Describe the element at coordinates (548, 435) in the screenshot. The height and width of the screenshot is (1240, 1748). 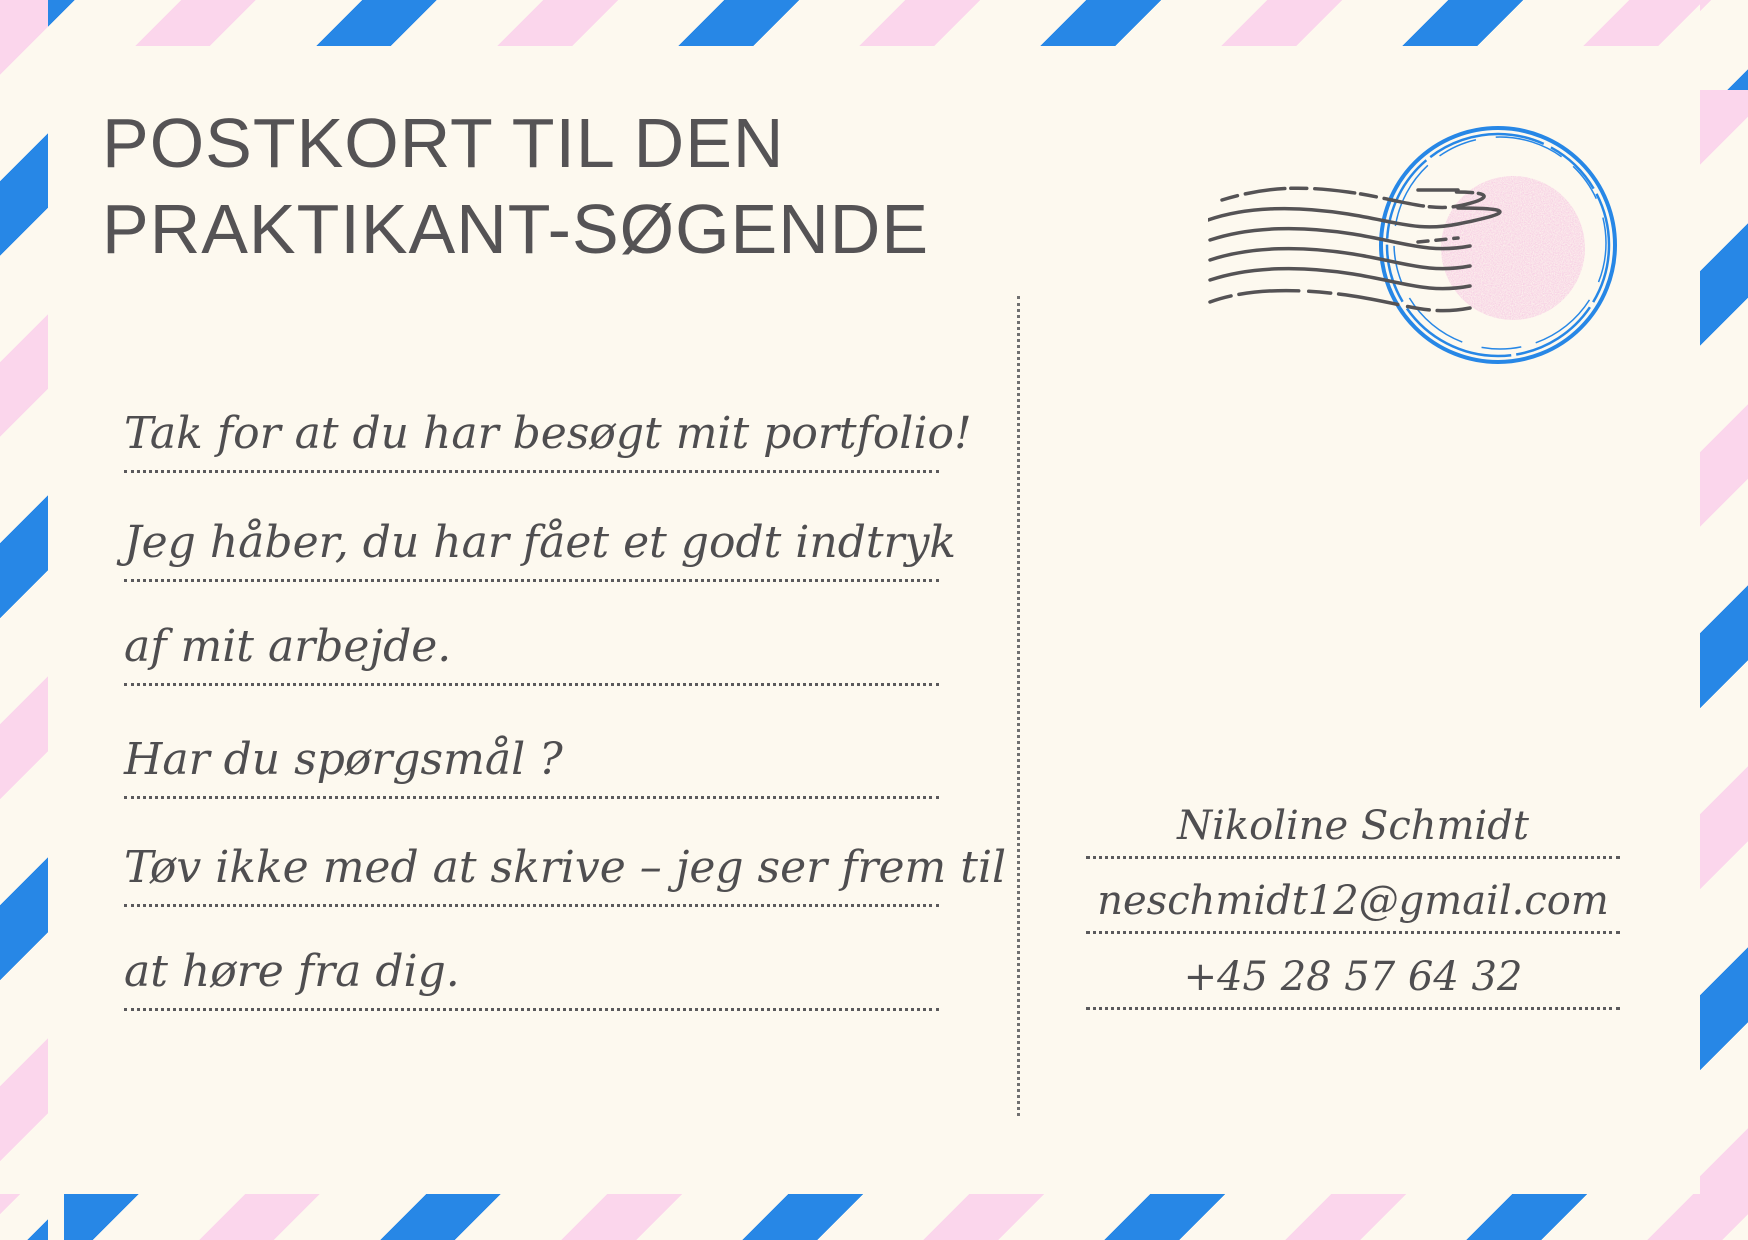
I see `message-line-1: Tak for at du har besøgt mit portfolio!` at that location.